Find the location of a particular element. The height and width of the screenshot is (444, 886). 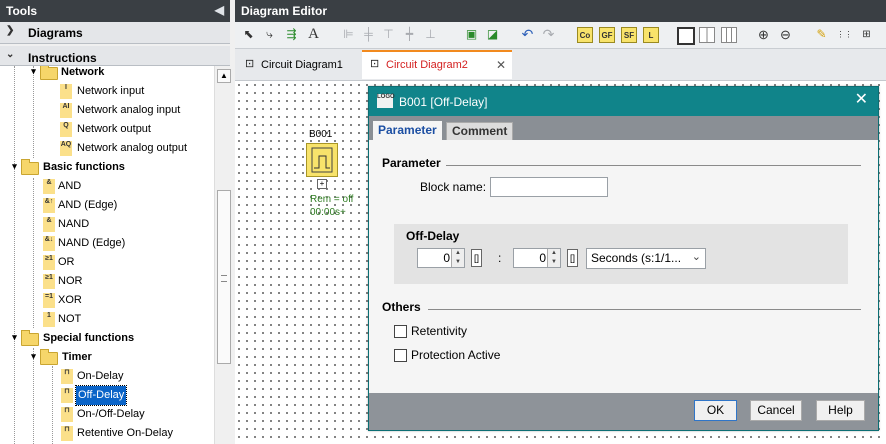

select-tool-icon: ⬉ is located at coordinates (248, 34).